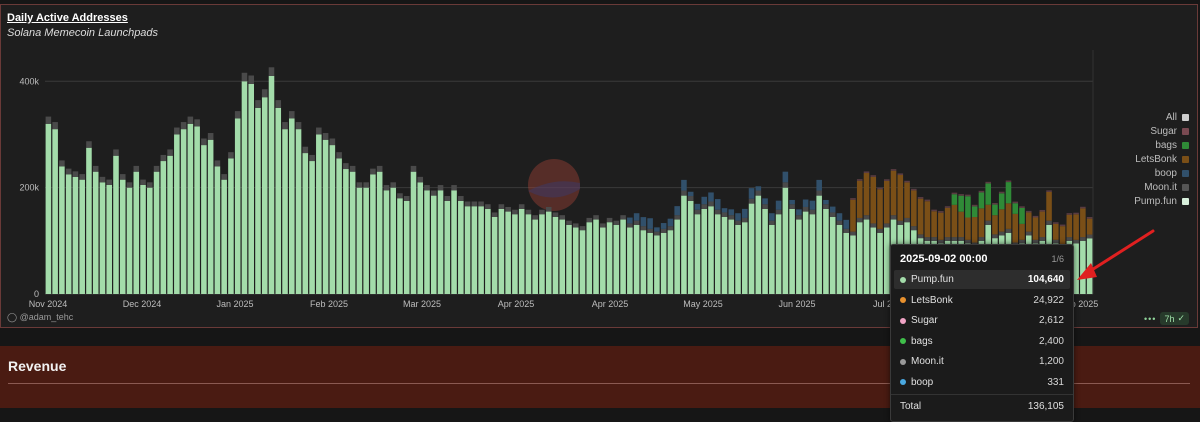 The width and height of the screenshot is (1200, 422). What do you see at coordinates (1172, 173) in the screenshot?
I see `legend-item-boop: boop` at bounding box center [1172, 173].